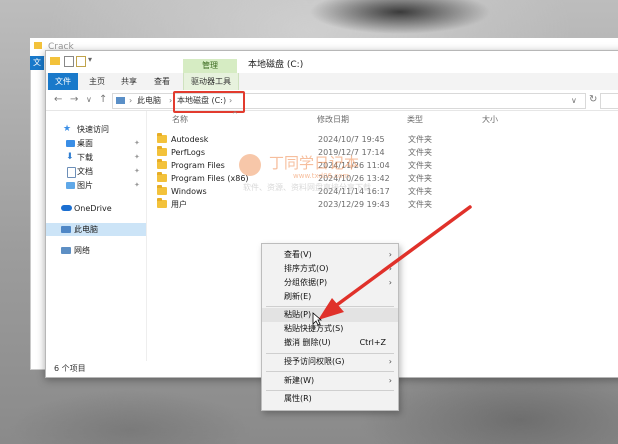  I want to click on red-annotation-arrow, so click(395, 262).